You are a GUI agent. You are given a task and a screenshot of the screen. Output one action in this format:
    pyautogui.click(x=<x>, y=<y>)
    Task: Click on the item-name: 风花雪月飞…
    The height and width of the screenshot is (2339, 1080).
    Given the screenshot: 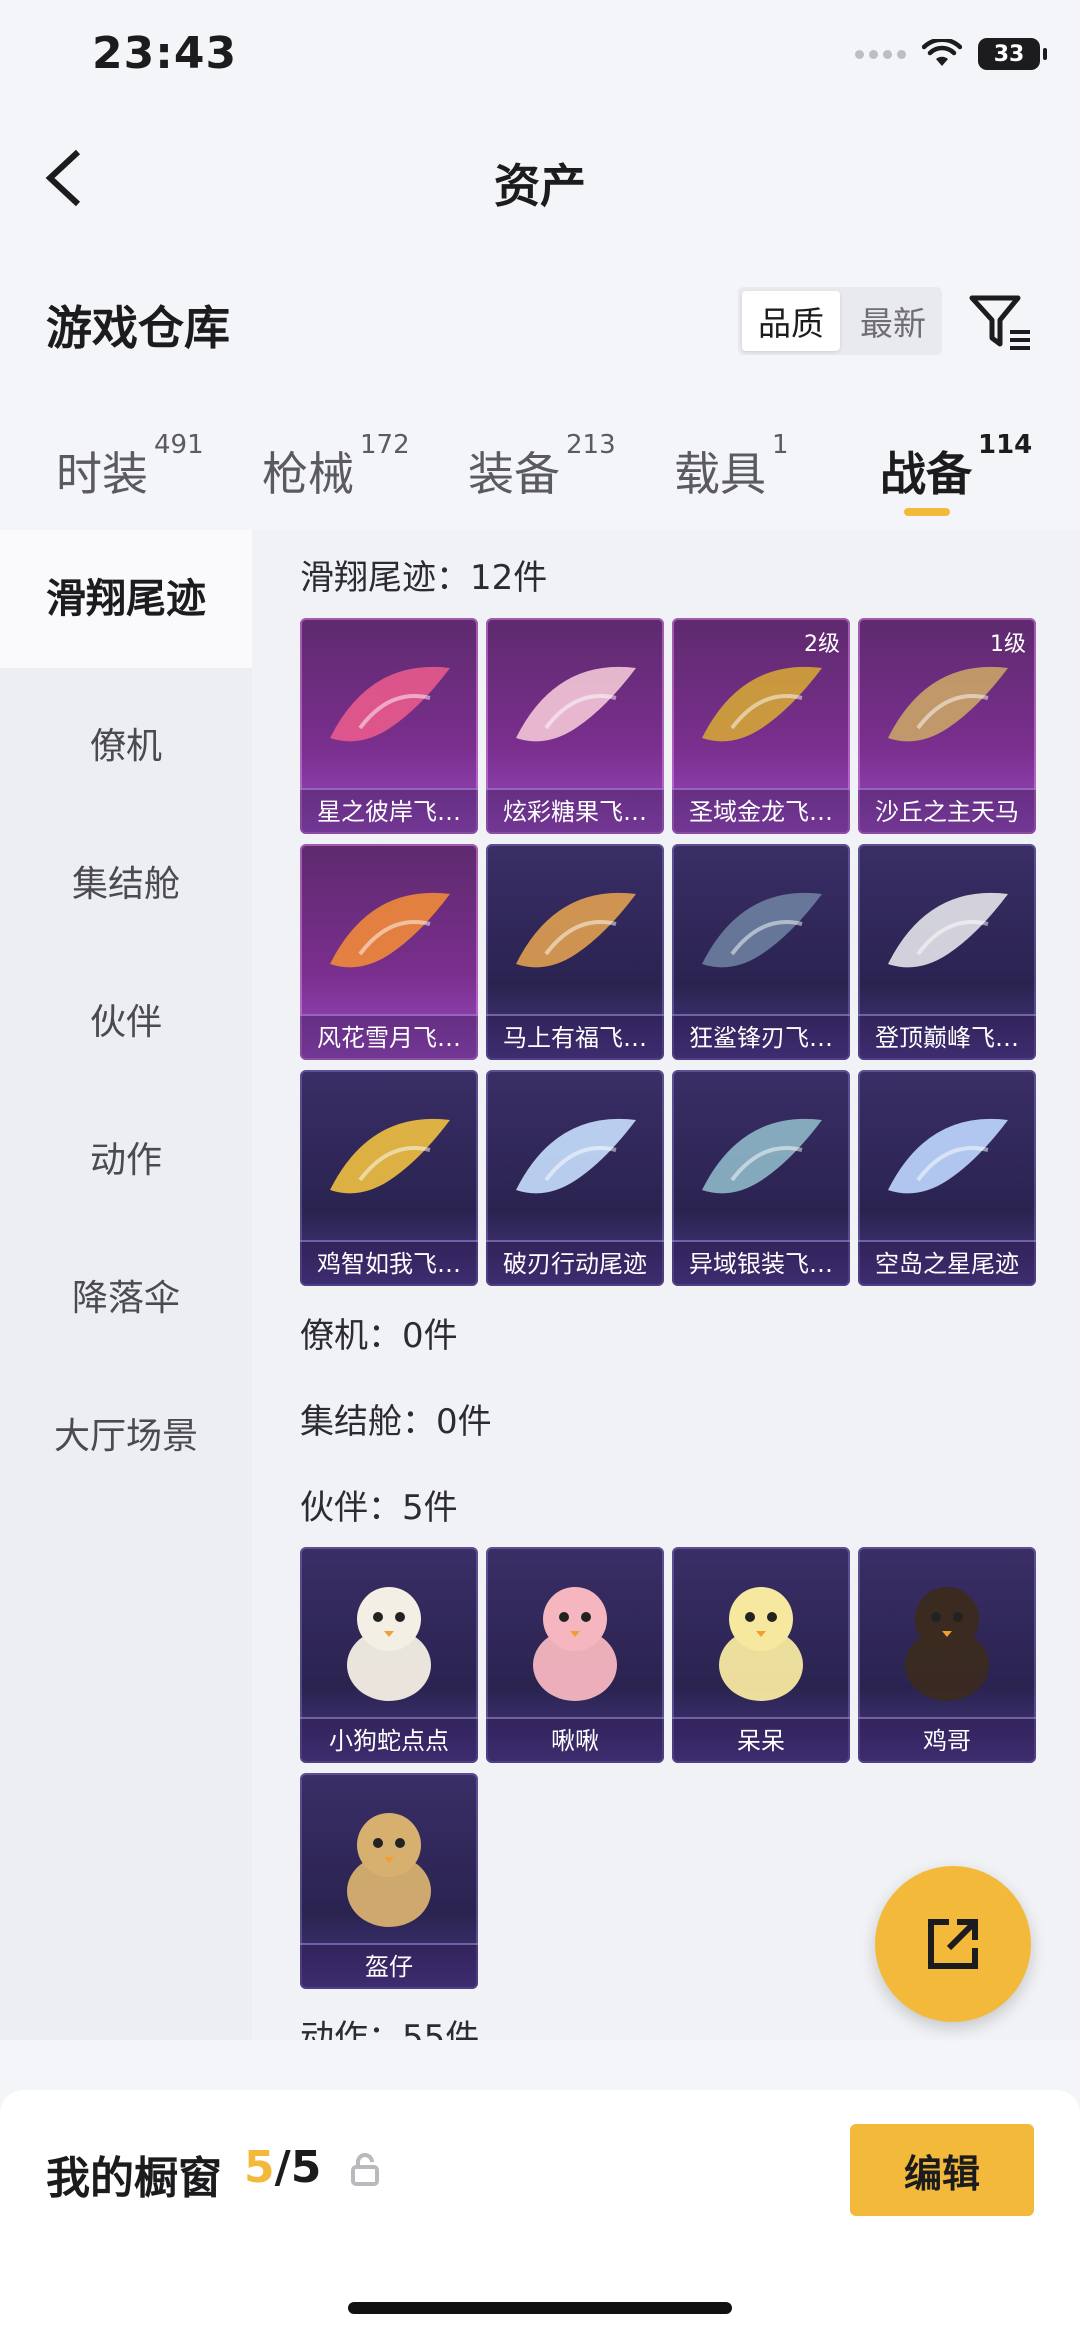 What is the action you would take?
    pyautogui.click(x=389, y=1037)
    